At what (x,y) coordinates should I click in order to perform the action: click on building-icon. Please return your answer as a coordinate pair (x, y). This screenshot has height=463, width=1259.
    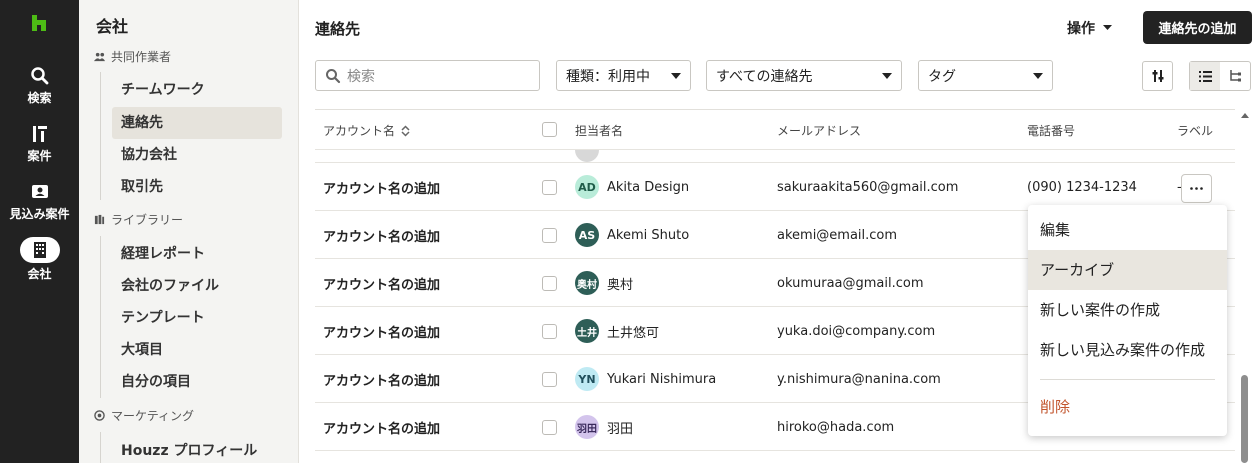
    Looking at the image, I should click on (39, 250).